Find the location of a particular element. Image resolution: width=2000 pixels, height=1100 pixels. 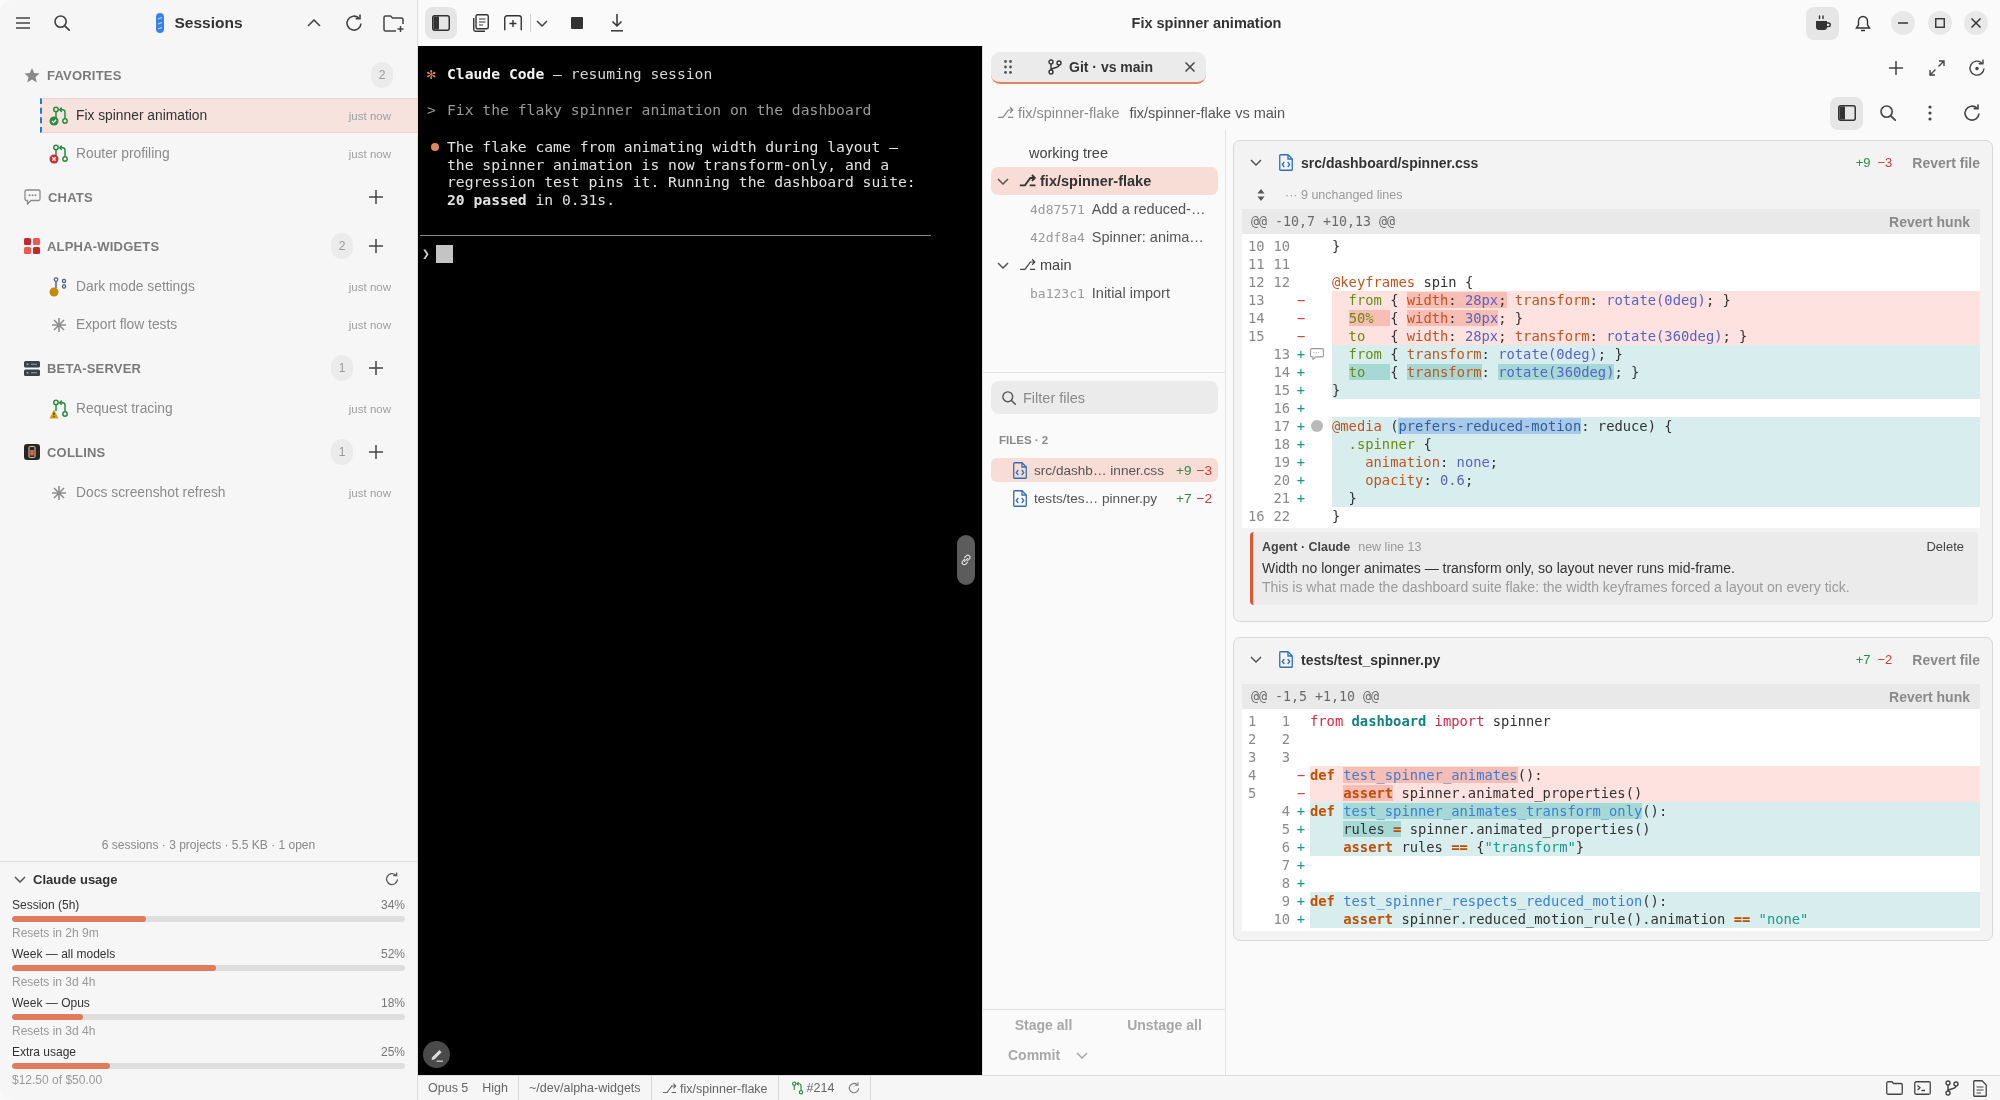

session-item: Dark mode settings just now is located at coordinates (228, 286).